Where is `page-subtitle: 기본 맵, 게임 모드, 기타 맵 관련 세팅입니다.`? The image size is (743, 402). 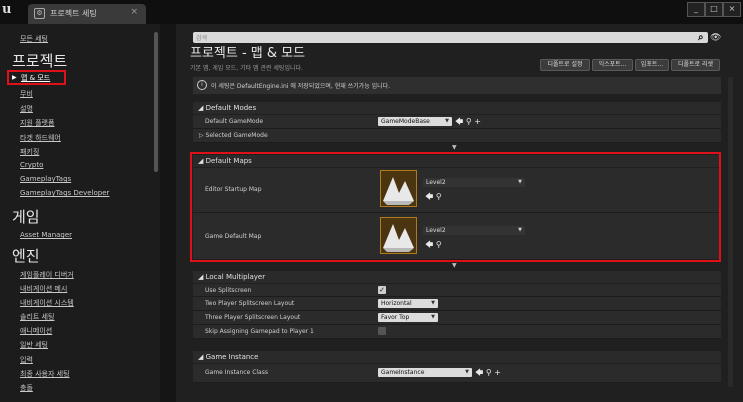 page-subtitle: 기본 맵, 게임 모드, 기타 맵 관련 세팅입니다. is located at coordinates (246, 68).